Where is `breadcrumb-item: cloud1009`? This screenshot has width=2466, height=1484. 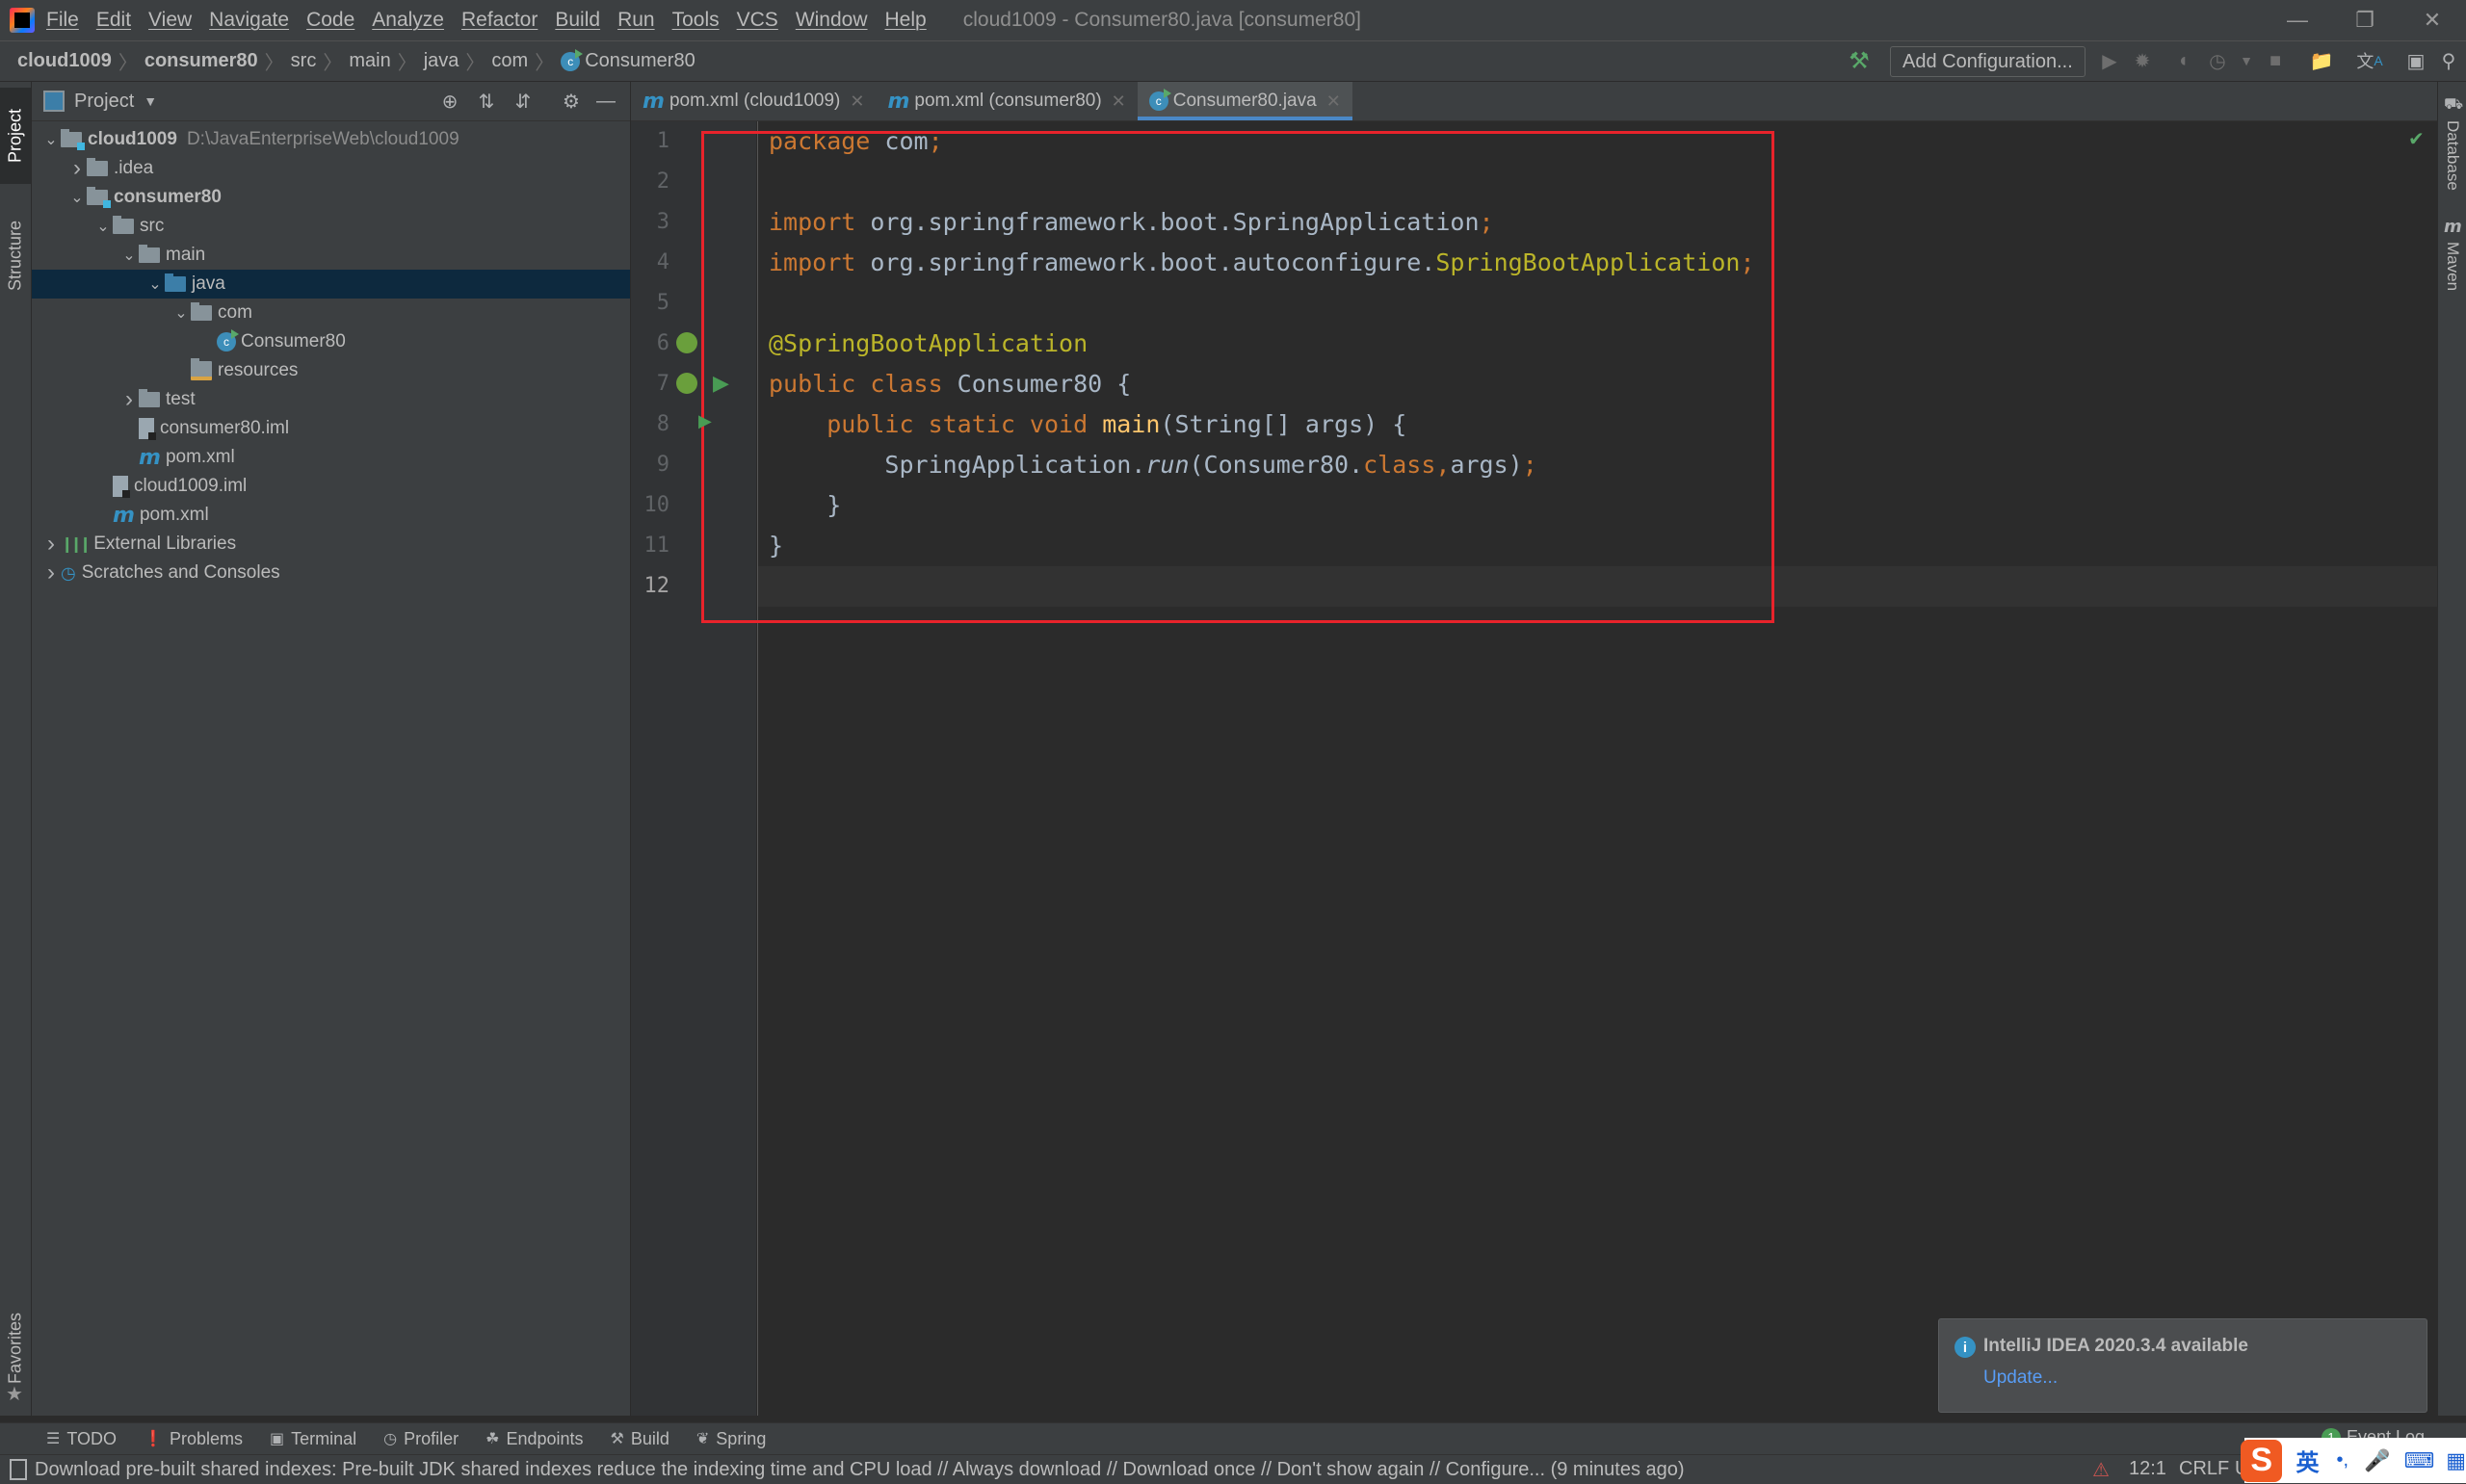
breadcrumb-item: cloud1009 is located at coordinates (64, 61).